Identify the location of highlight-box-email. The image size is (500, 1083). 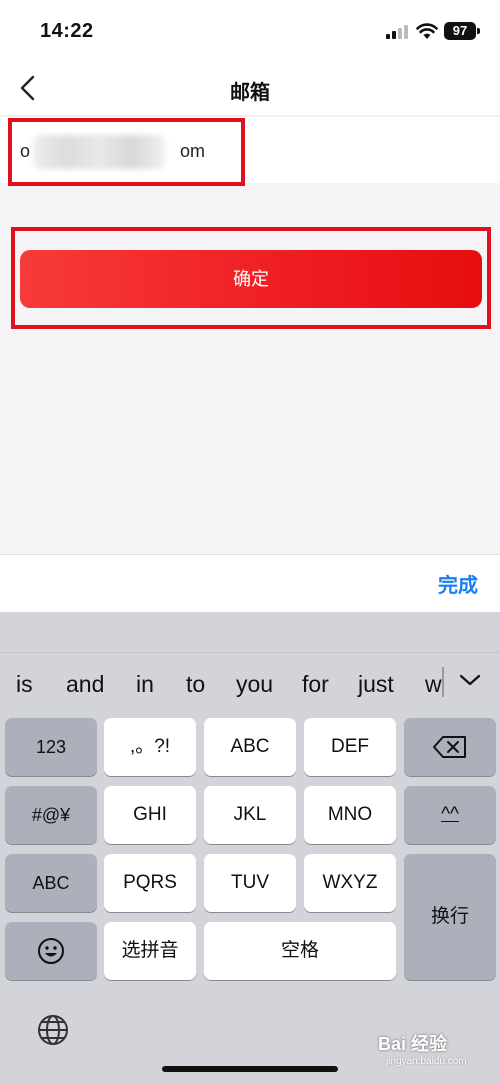
(126, 152).